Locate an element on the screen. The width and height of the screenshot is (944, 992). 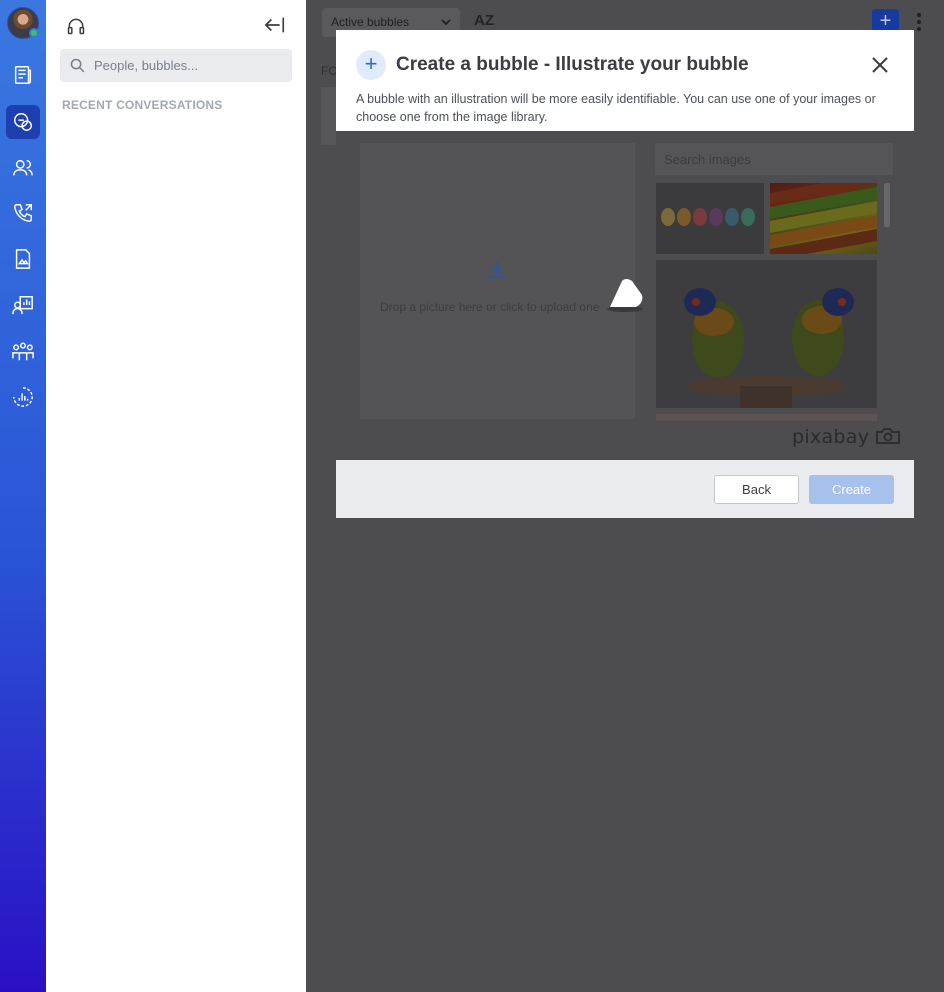
rail-groups is located at coordinates (23, 352).